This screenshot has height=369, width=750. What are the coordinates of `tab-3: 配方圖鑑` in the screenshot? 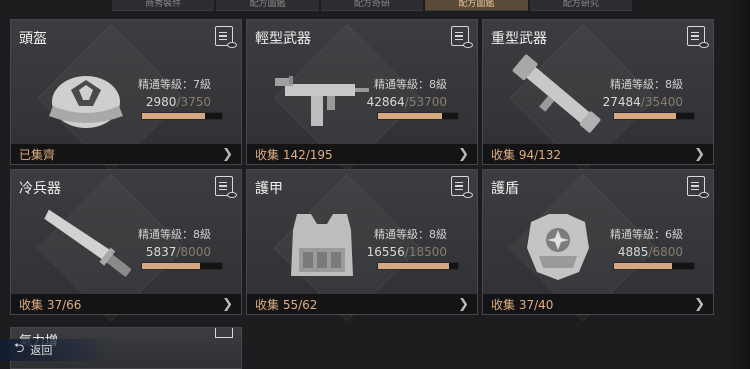 It's located at (476, 5).